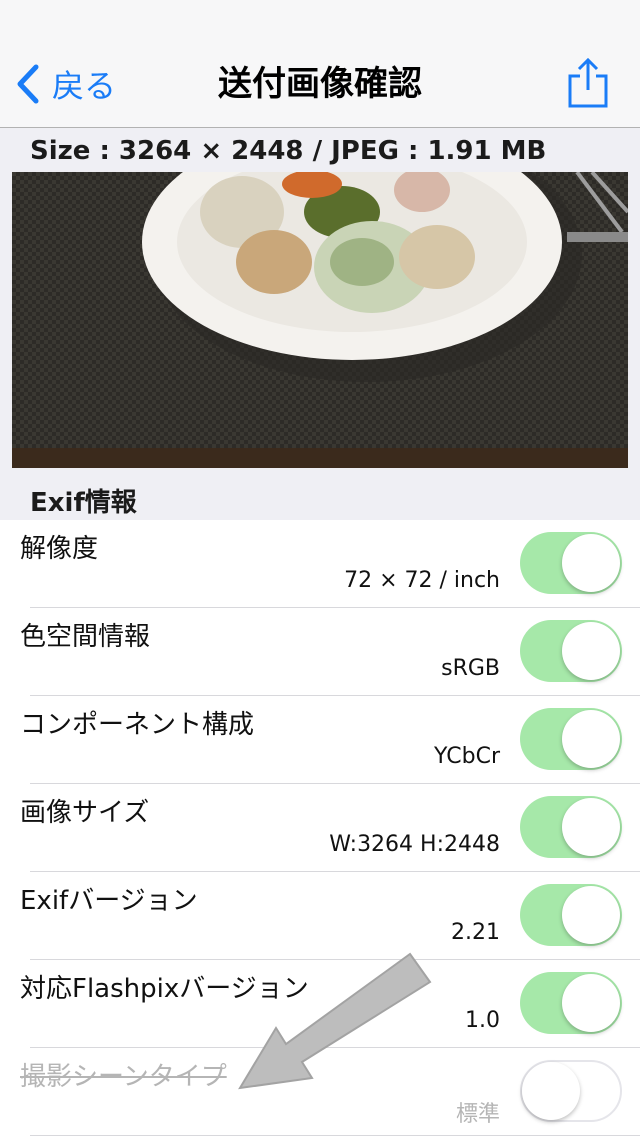  What do you see at coordinates (123, 1077) in the screenshot?
I see `row-label: 撮影シーンタイプ` at bounding box center [123, 1077].